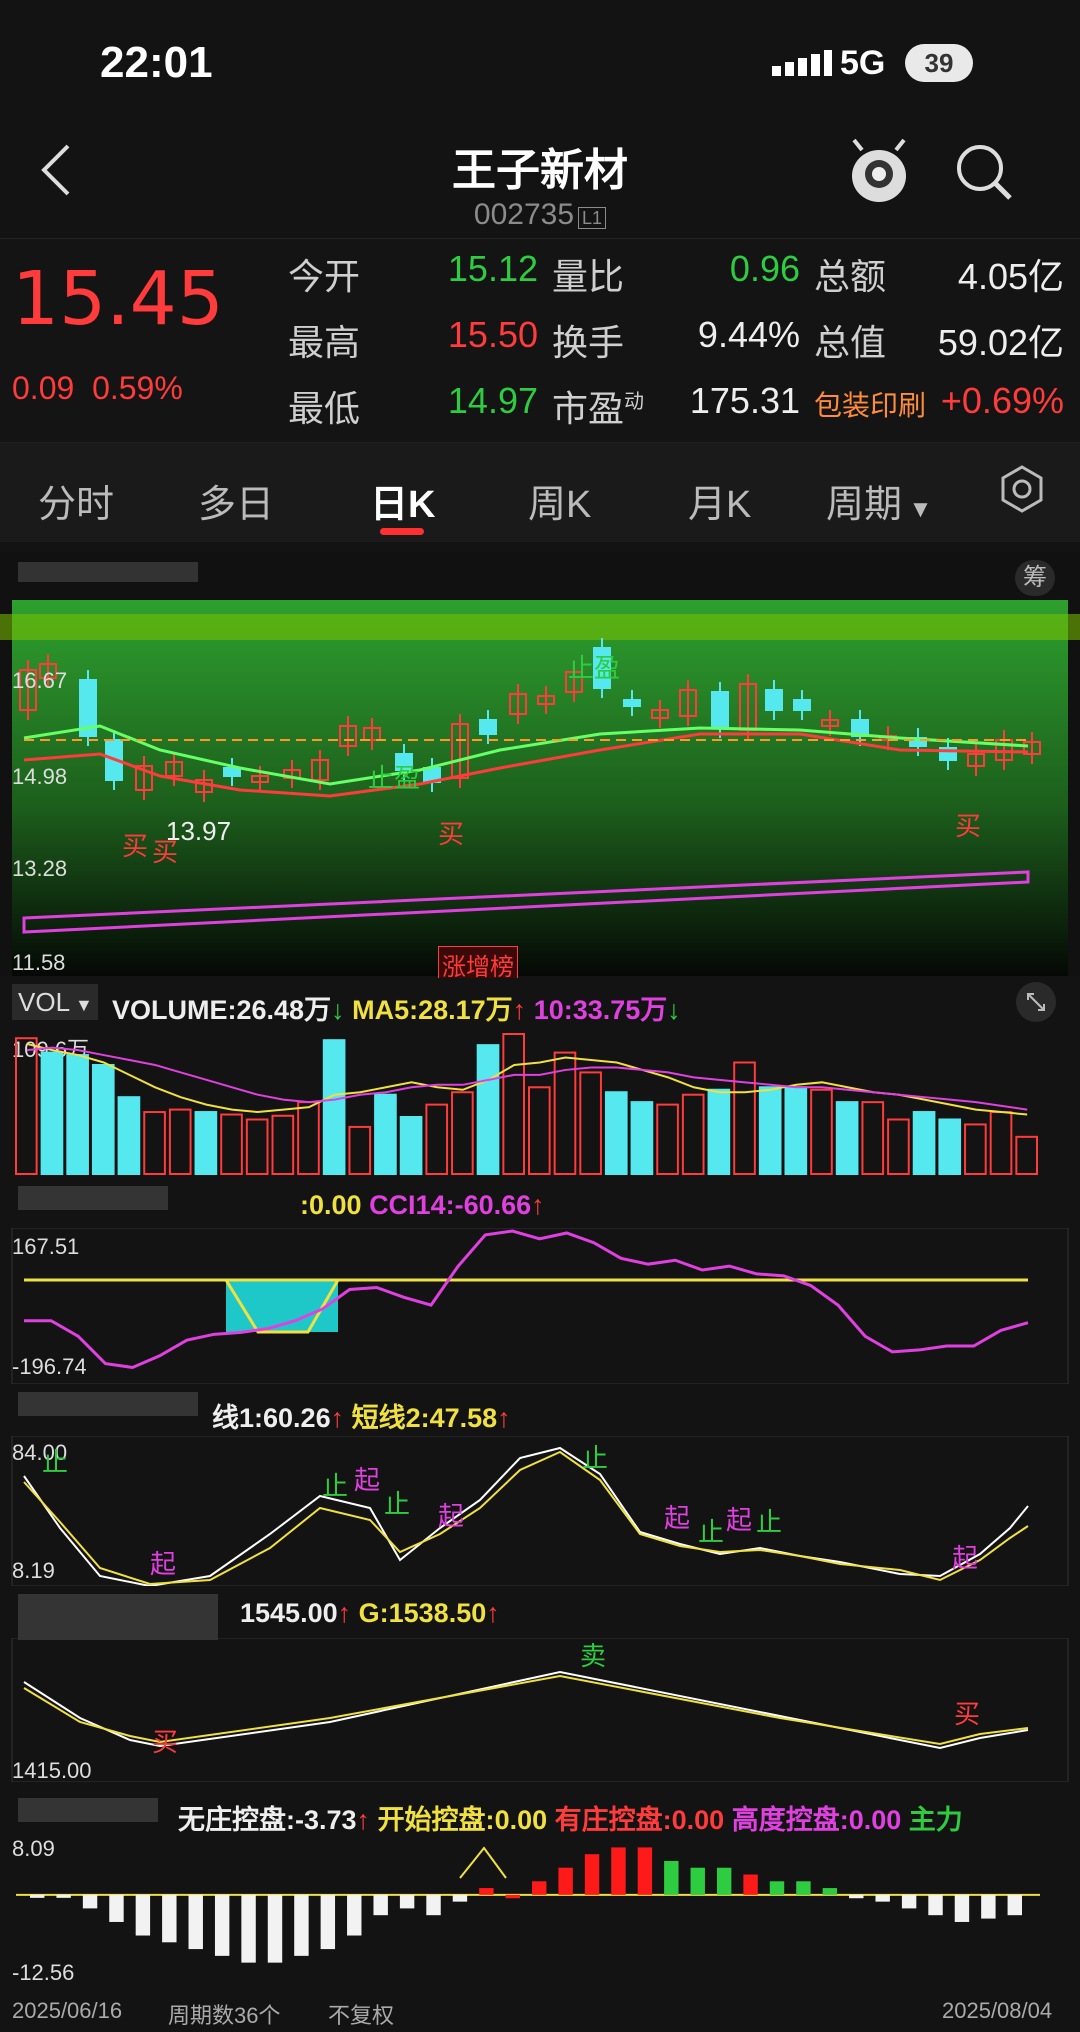 This screenshot has width=1080, height=2032. Describe the element at coordinates (224, 2015) in the screenshot. I see `period-count: 周期数36个` at that location.